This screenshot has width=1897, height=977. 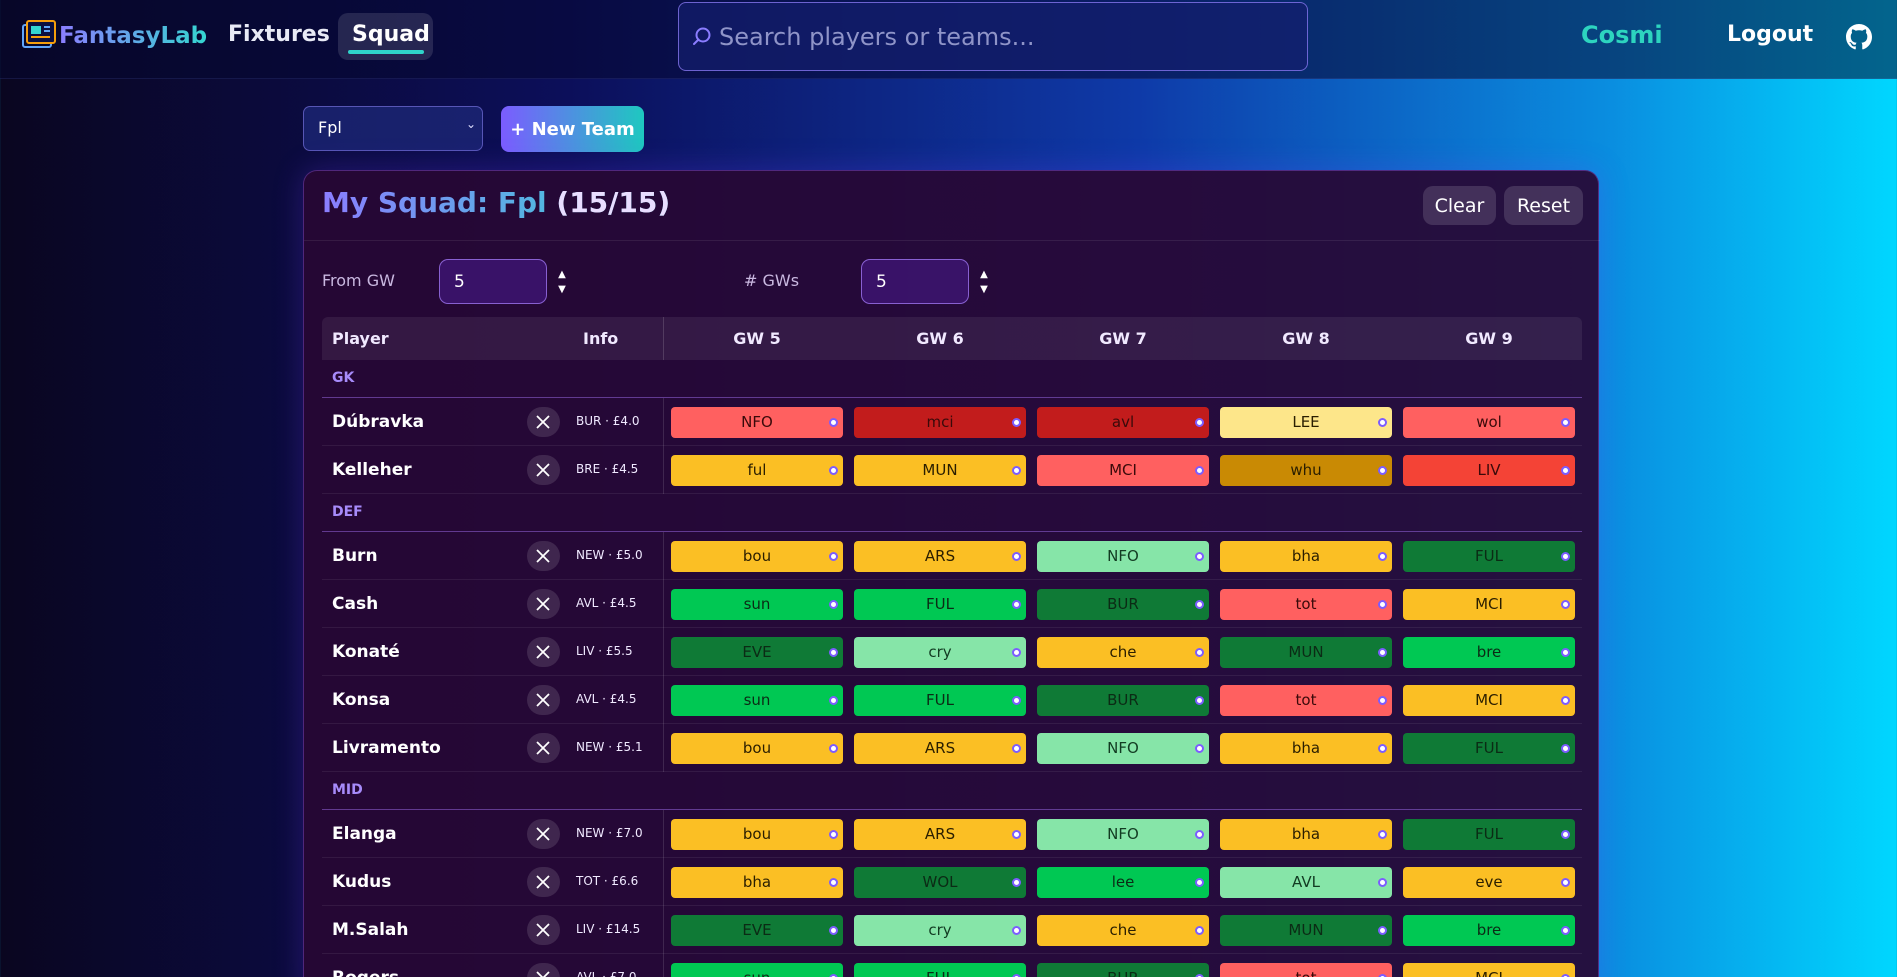 I want to click on player-name: Cash, so click(x=355, y=604).